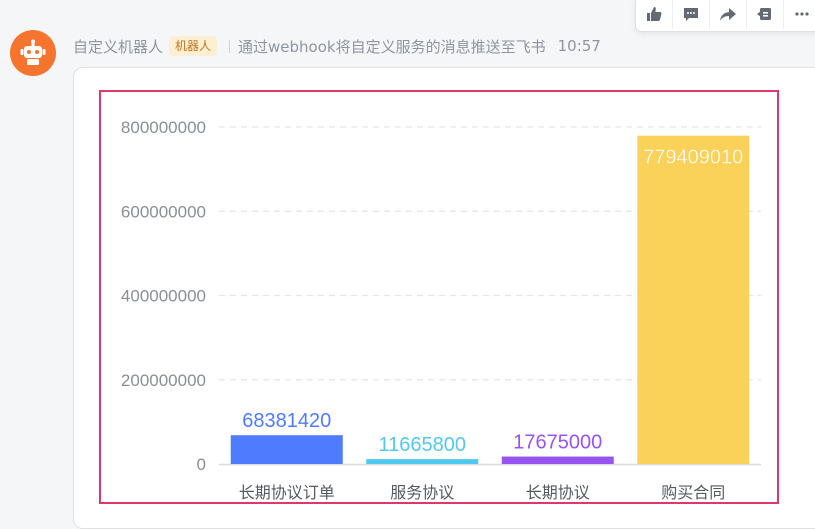  I want to click on more-button, so click(799, 14).